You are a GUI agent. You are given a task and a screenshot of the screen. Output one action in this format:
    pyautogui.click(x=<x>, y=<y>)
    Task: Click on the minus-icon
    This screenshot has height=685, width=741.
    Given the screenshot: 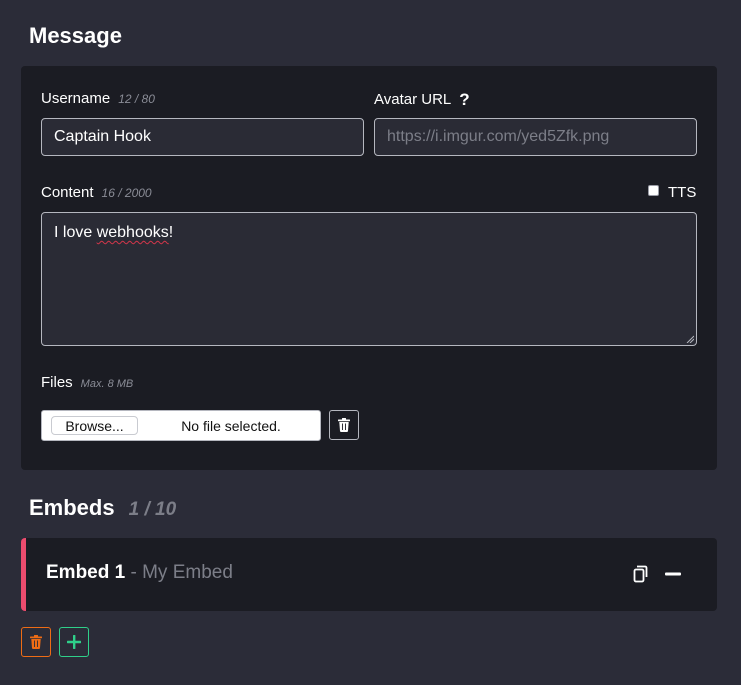 What is the action you would take?
    pyautogui.click(x=673, y=574)
    